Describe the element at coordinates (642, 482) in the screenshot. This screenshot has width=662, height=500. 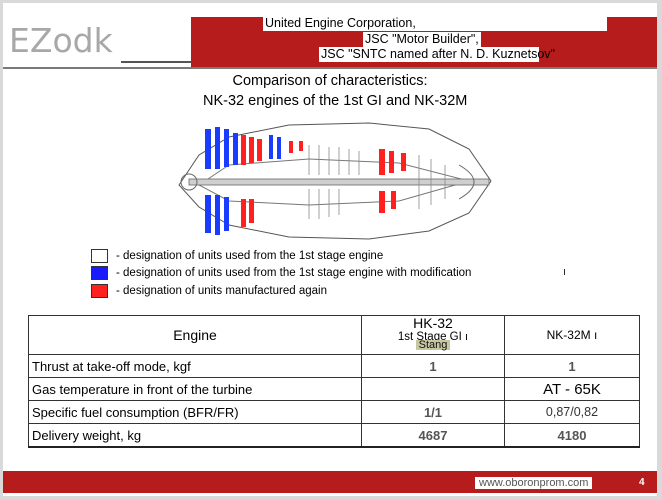
I see `page-number: 4` at that location.